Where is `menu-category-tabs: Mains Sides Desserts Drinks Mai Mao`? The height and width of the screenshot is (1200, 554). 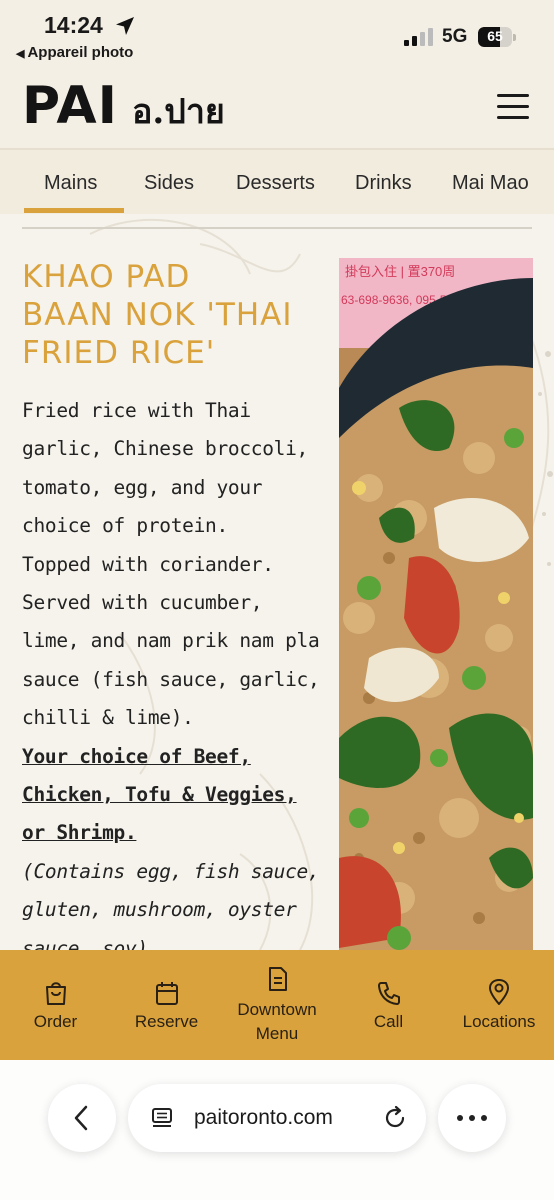
menu-category-tabs: Mains Sides Desserts Drinks Mai Mao is located at coordinates (277, 181).